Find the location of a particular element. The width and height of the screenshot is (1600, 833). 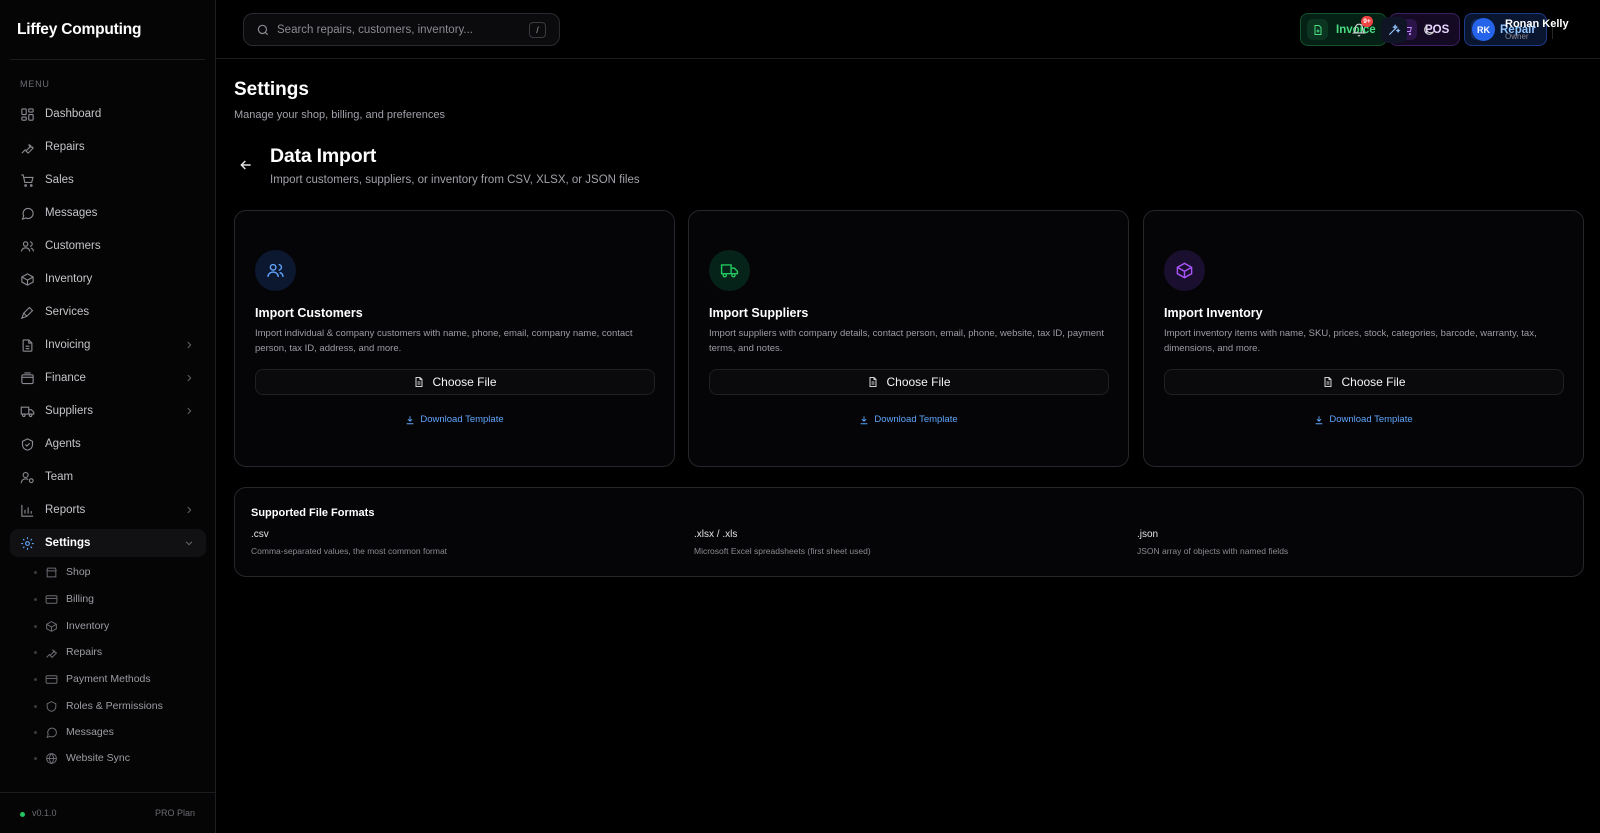

back-button is located at coordinates (246, 165).